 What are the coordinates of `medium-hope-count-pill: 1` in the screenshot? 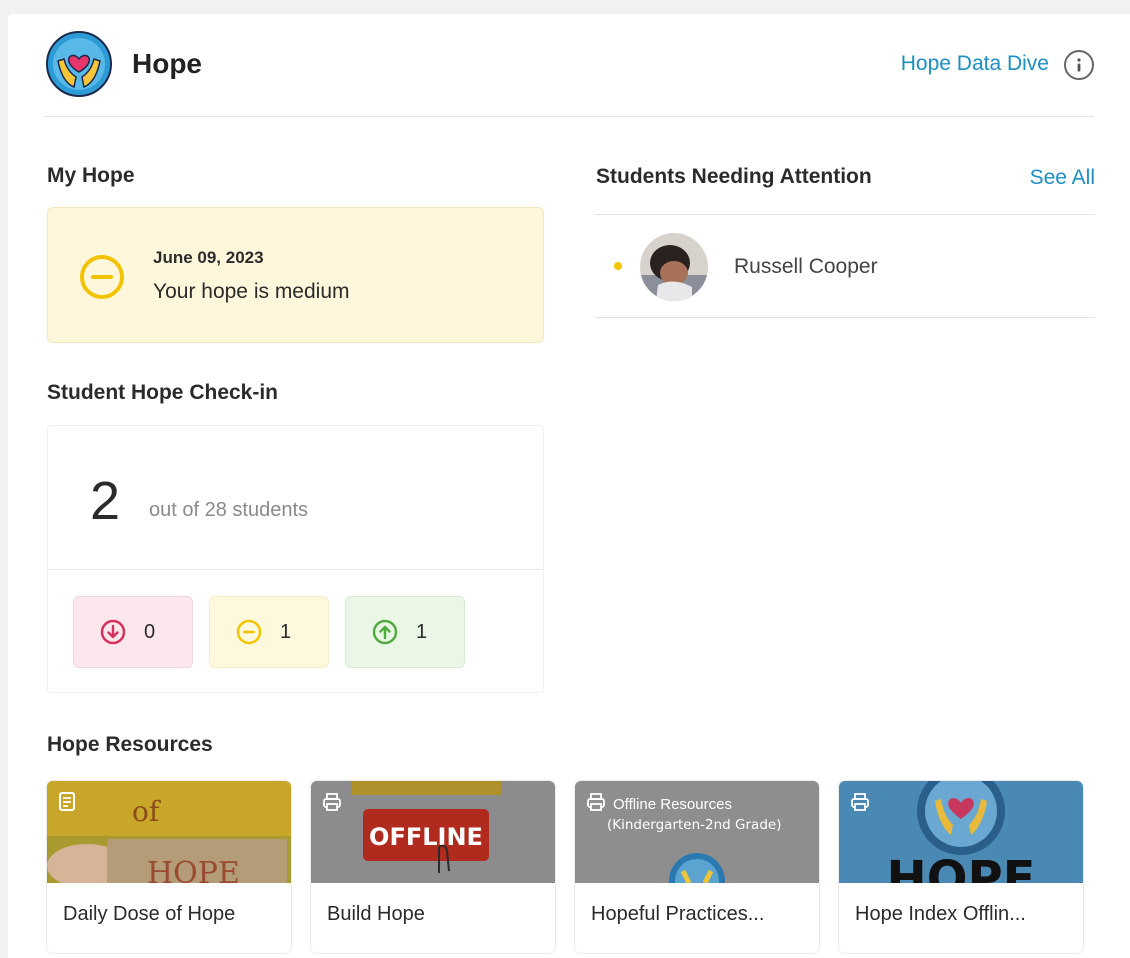 It's located at (269, 632).